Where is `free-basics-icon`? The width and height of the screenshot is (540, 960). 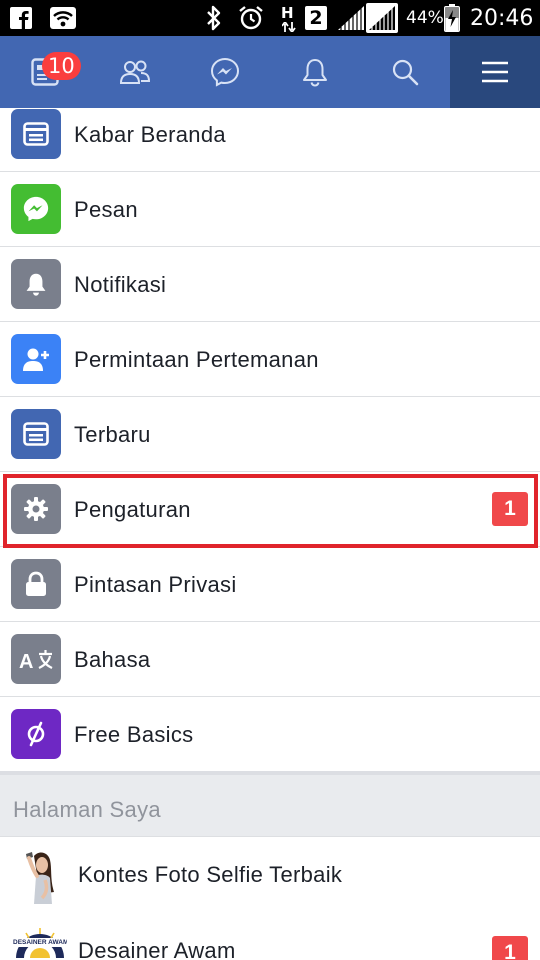 free-basics-icon is located at coordinates (36, 734).